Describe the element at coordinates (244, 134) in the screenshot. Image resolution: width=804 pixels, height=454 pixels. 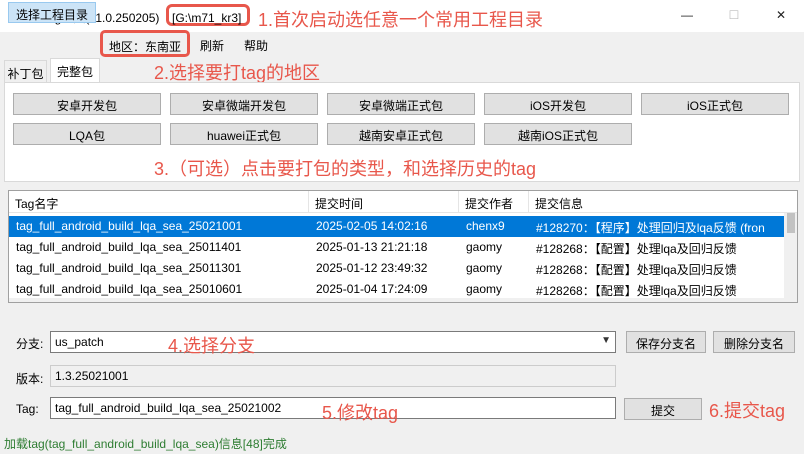
I see `pkg-button-huawei-release: huawei正式包` at that location.